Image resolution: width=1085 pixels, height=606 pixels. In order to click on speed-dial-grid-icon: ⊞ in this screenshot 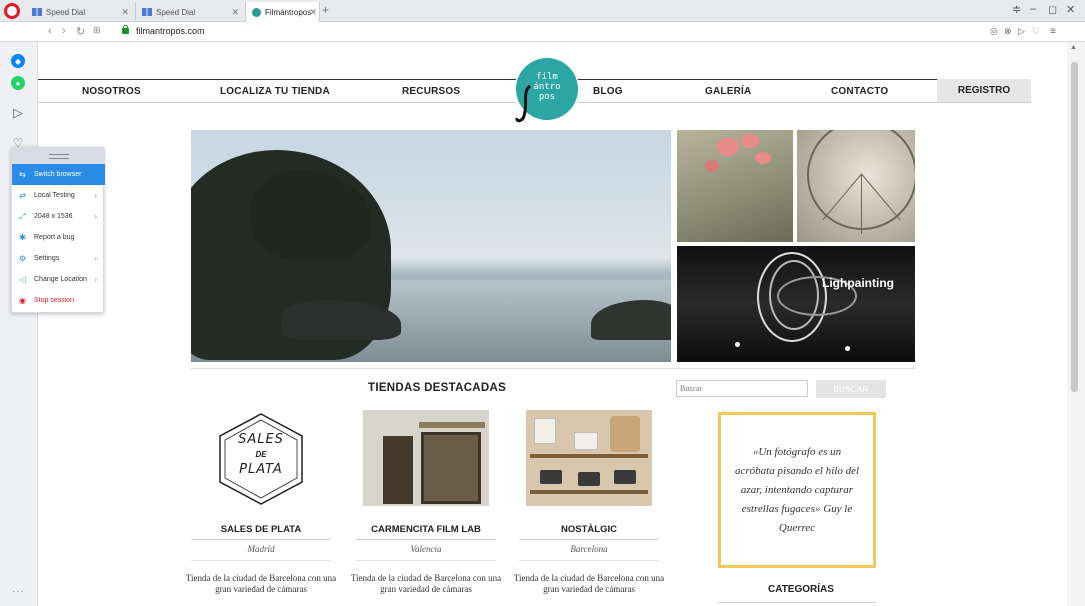, I will do `click(97, 30)`.